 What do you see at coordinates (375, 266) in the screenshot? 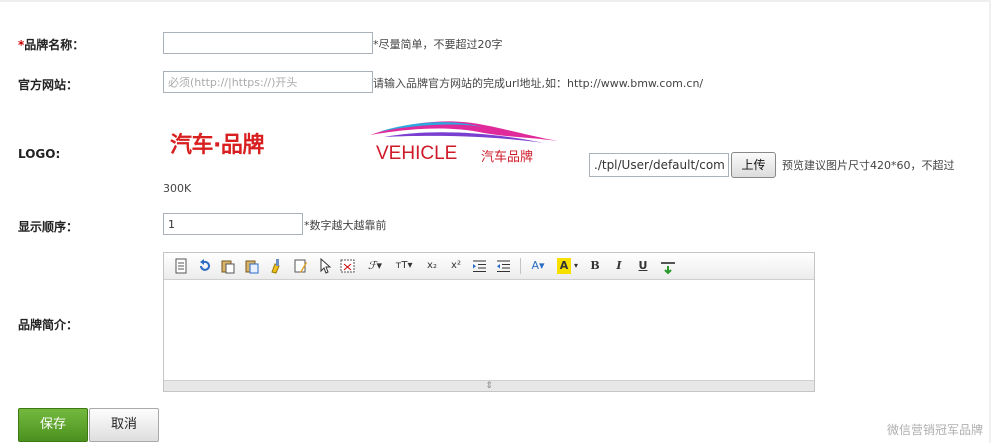
I see `font-family-icon: ℱ▾` at bounding box center [375, 266].